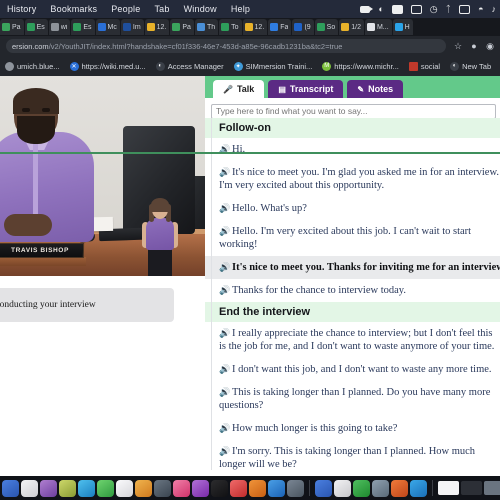  I want to click on tab-notes: ✎ Notes, so click(375, 89).